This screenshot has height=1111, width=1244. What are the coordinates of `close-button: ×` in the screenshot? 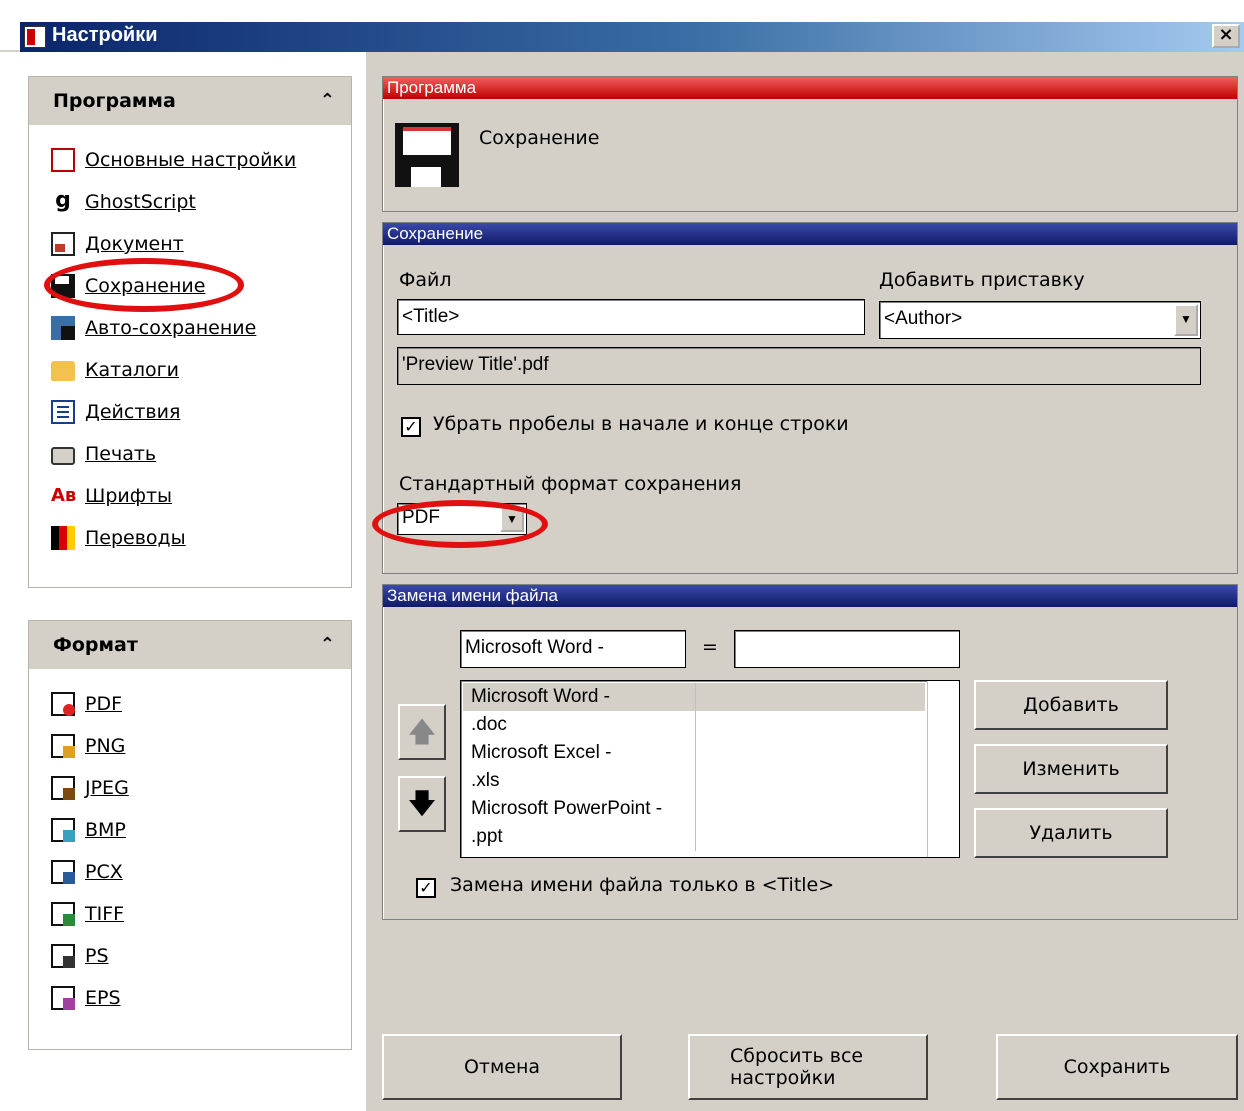 It's located at (1226, 36).